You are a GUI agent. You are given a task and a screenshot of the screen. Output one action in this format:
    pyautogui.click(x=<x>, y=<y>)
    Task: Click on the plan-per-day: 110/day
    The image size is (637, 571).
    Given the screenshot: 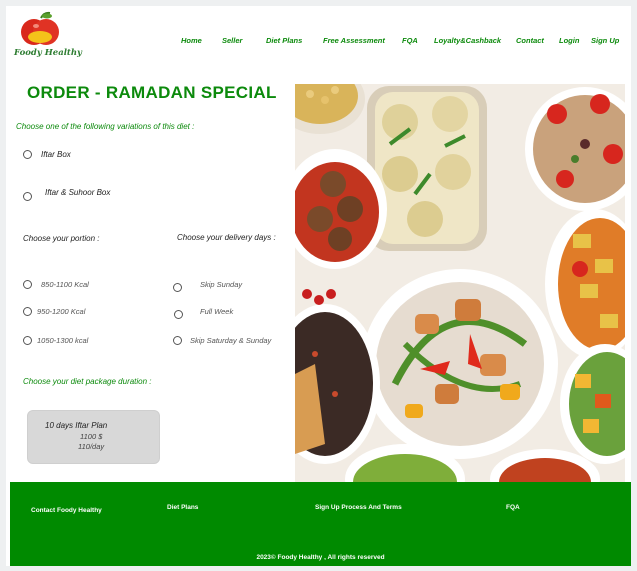 What is the action you would take?
    pyautogui.click(x=91, y=446)
    